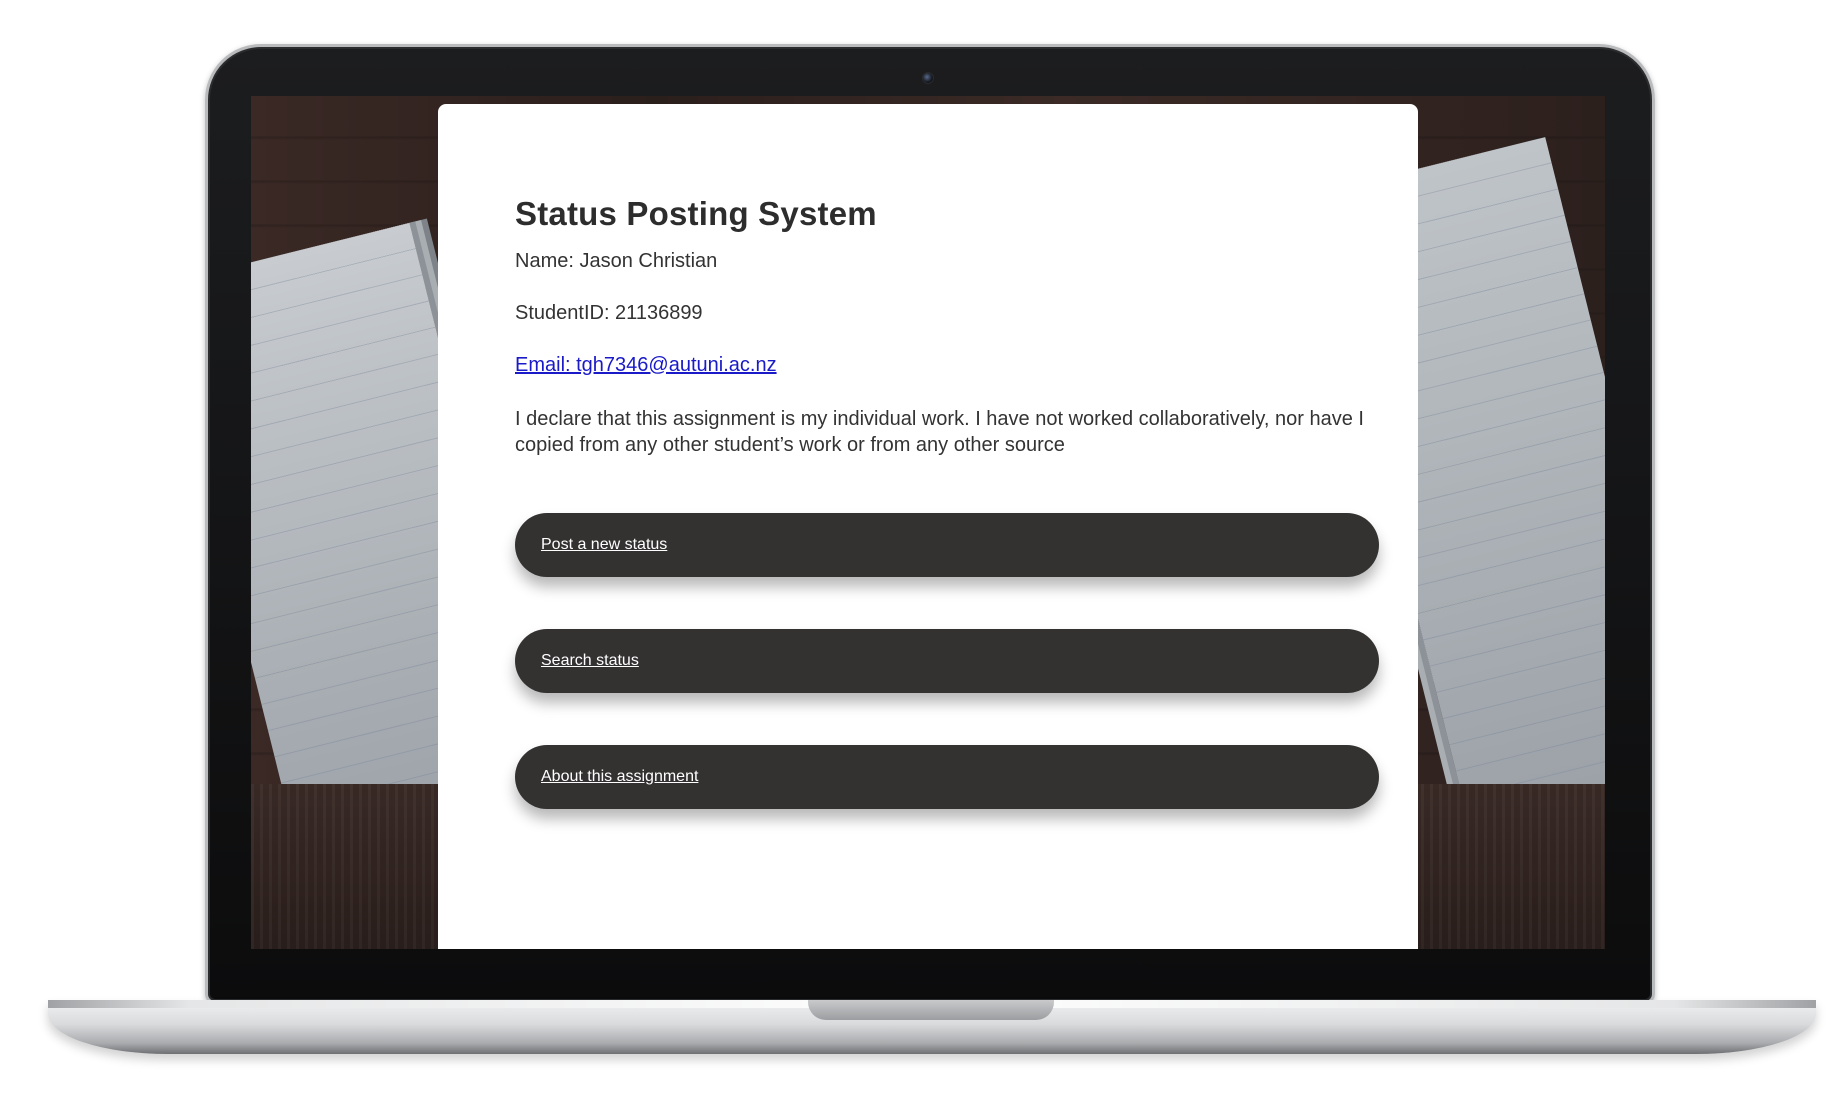 The width and height of the screenshot is (1846, 1094). Describe the element at coordinates (590, 661) in the screenshot. I see `search-status-link: Search status` at that location.